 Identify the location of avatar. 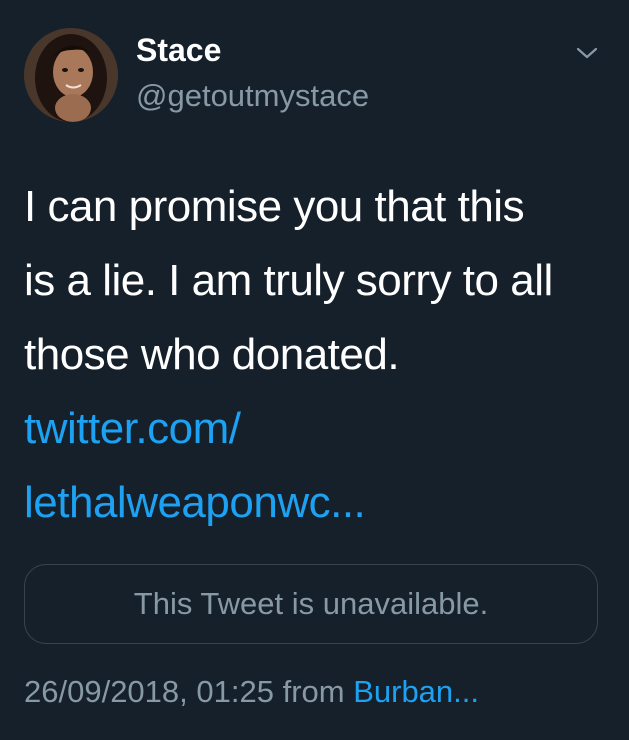
(71, 75).